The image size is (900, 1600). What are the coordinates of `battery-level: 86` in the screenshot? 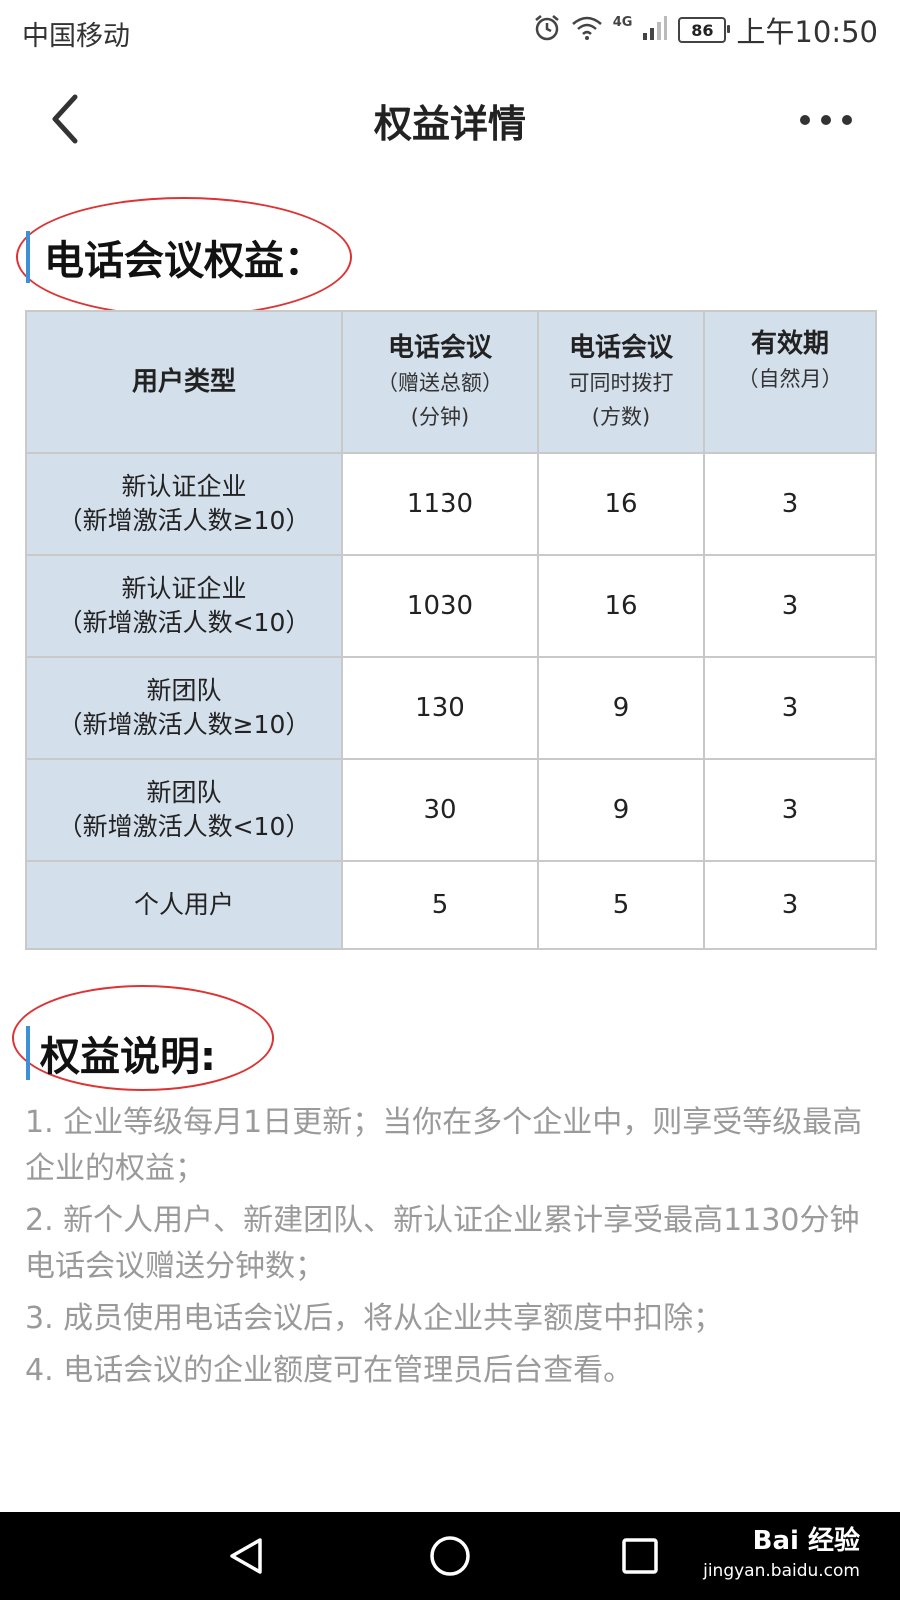 It's located at (702, 30).